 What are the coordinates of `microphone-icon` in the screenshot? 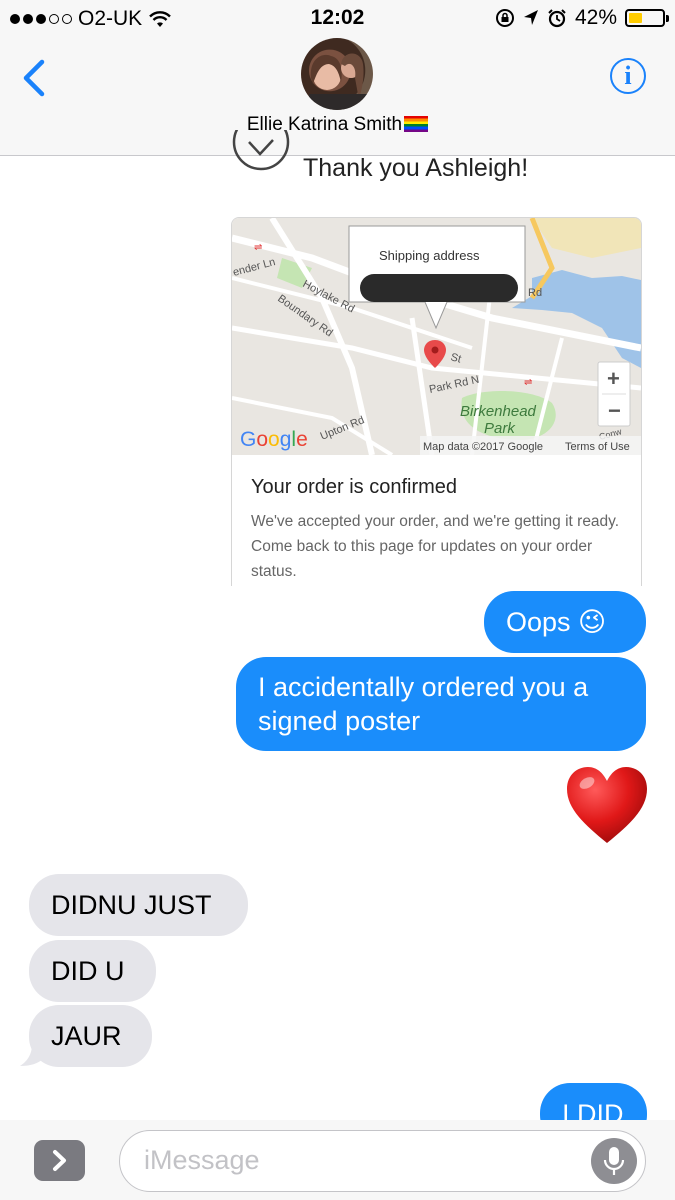 It's located at (614, 1161).